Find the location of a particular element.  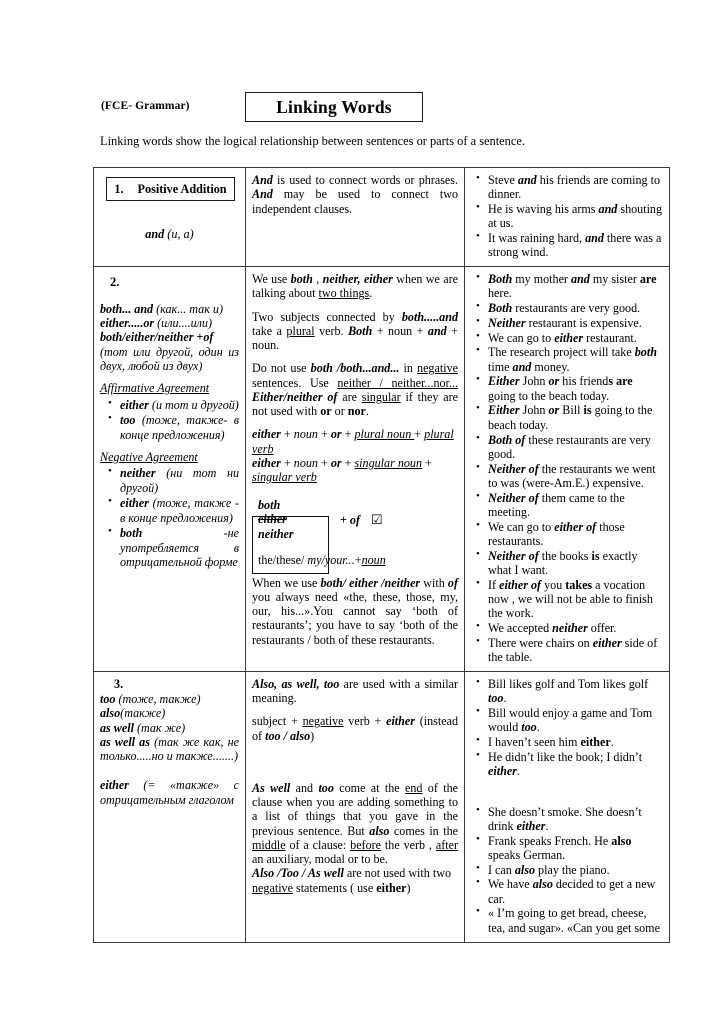

definition-line: too (тоже, также) is located at coordinates (169, 699).